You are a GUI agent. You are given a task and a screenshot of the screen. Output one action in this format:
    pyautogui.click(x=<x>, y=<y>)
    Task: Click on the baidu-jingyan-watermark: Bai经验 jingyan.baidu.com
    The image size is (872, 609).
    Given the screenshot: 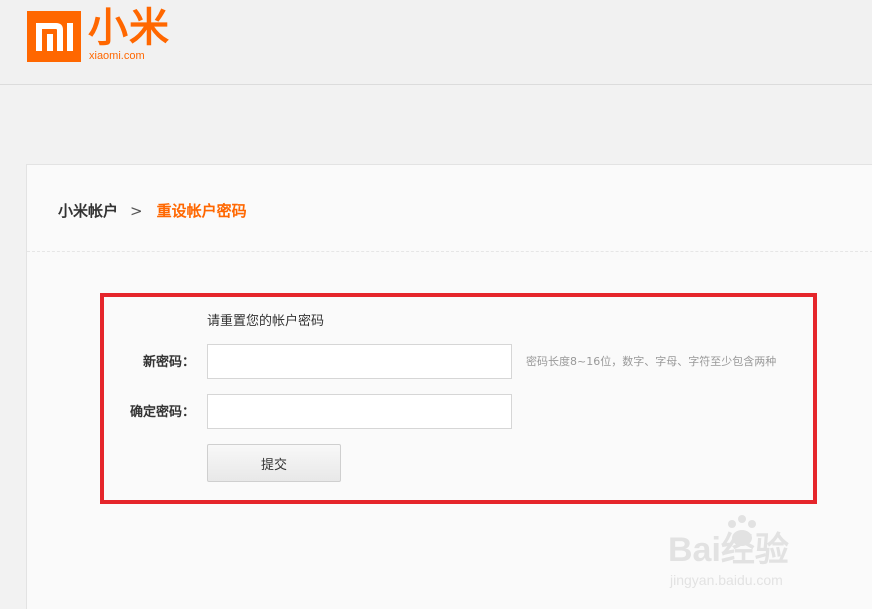 What is the action you would take?
    pyautogui.click(x=768, y=558)
    